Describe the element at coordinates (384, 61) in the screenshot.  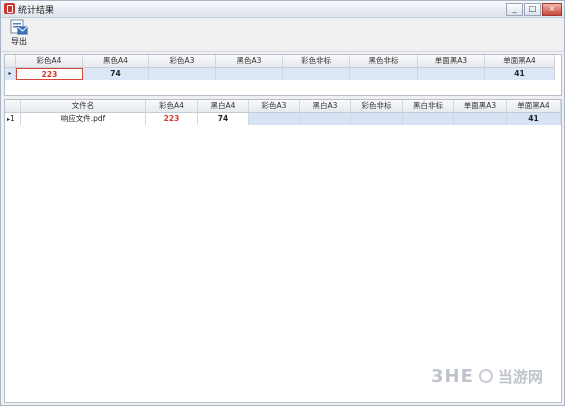
I see `summary-header-cell: 黑色非标` at that location.